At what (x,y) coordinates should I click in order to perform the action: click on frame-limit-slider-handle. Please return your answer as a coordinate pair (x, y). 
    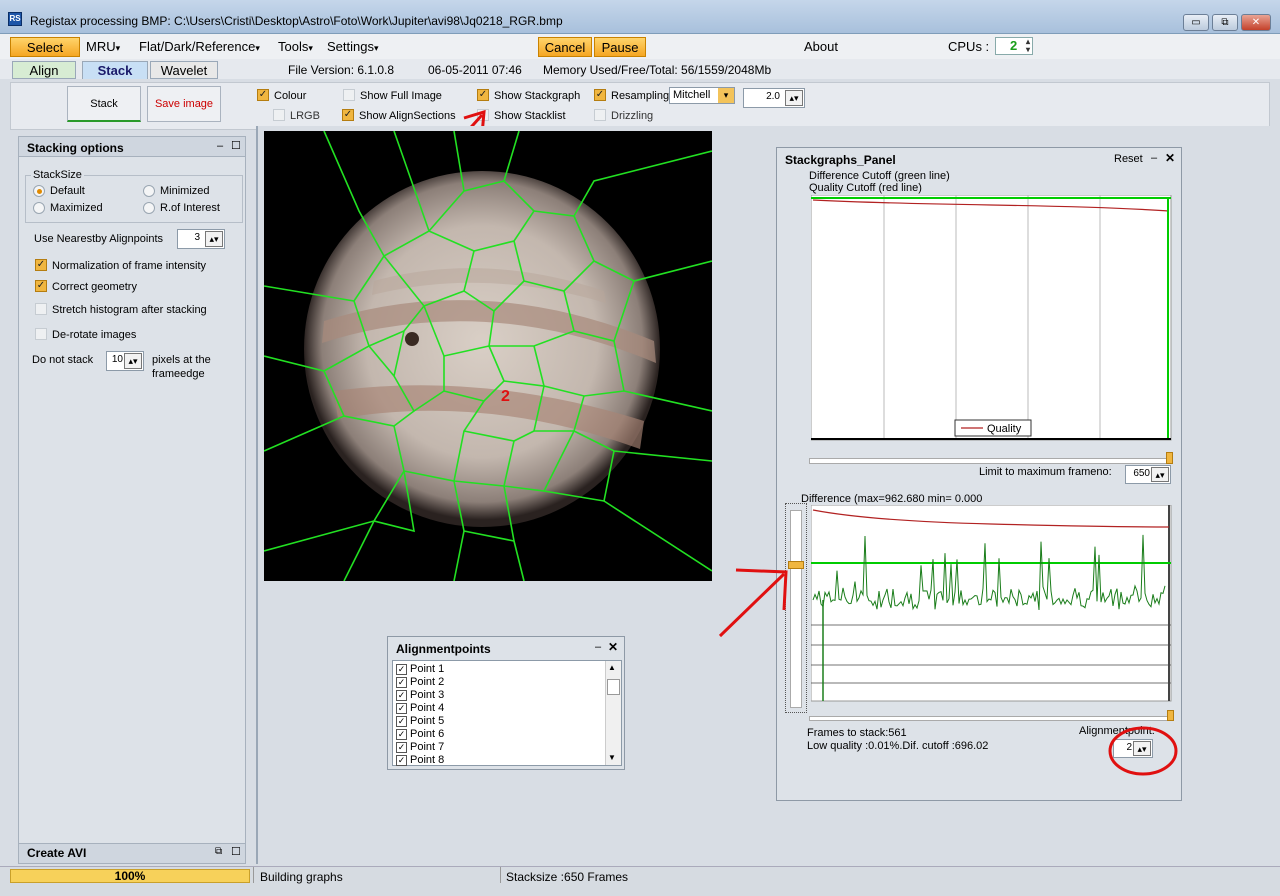
    Looking at the image, I should click on (1169, 458).